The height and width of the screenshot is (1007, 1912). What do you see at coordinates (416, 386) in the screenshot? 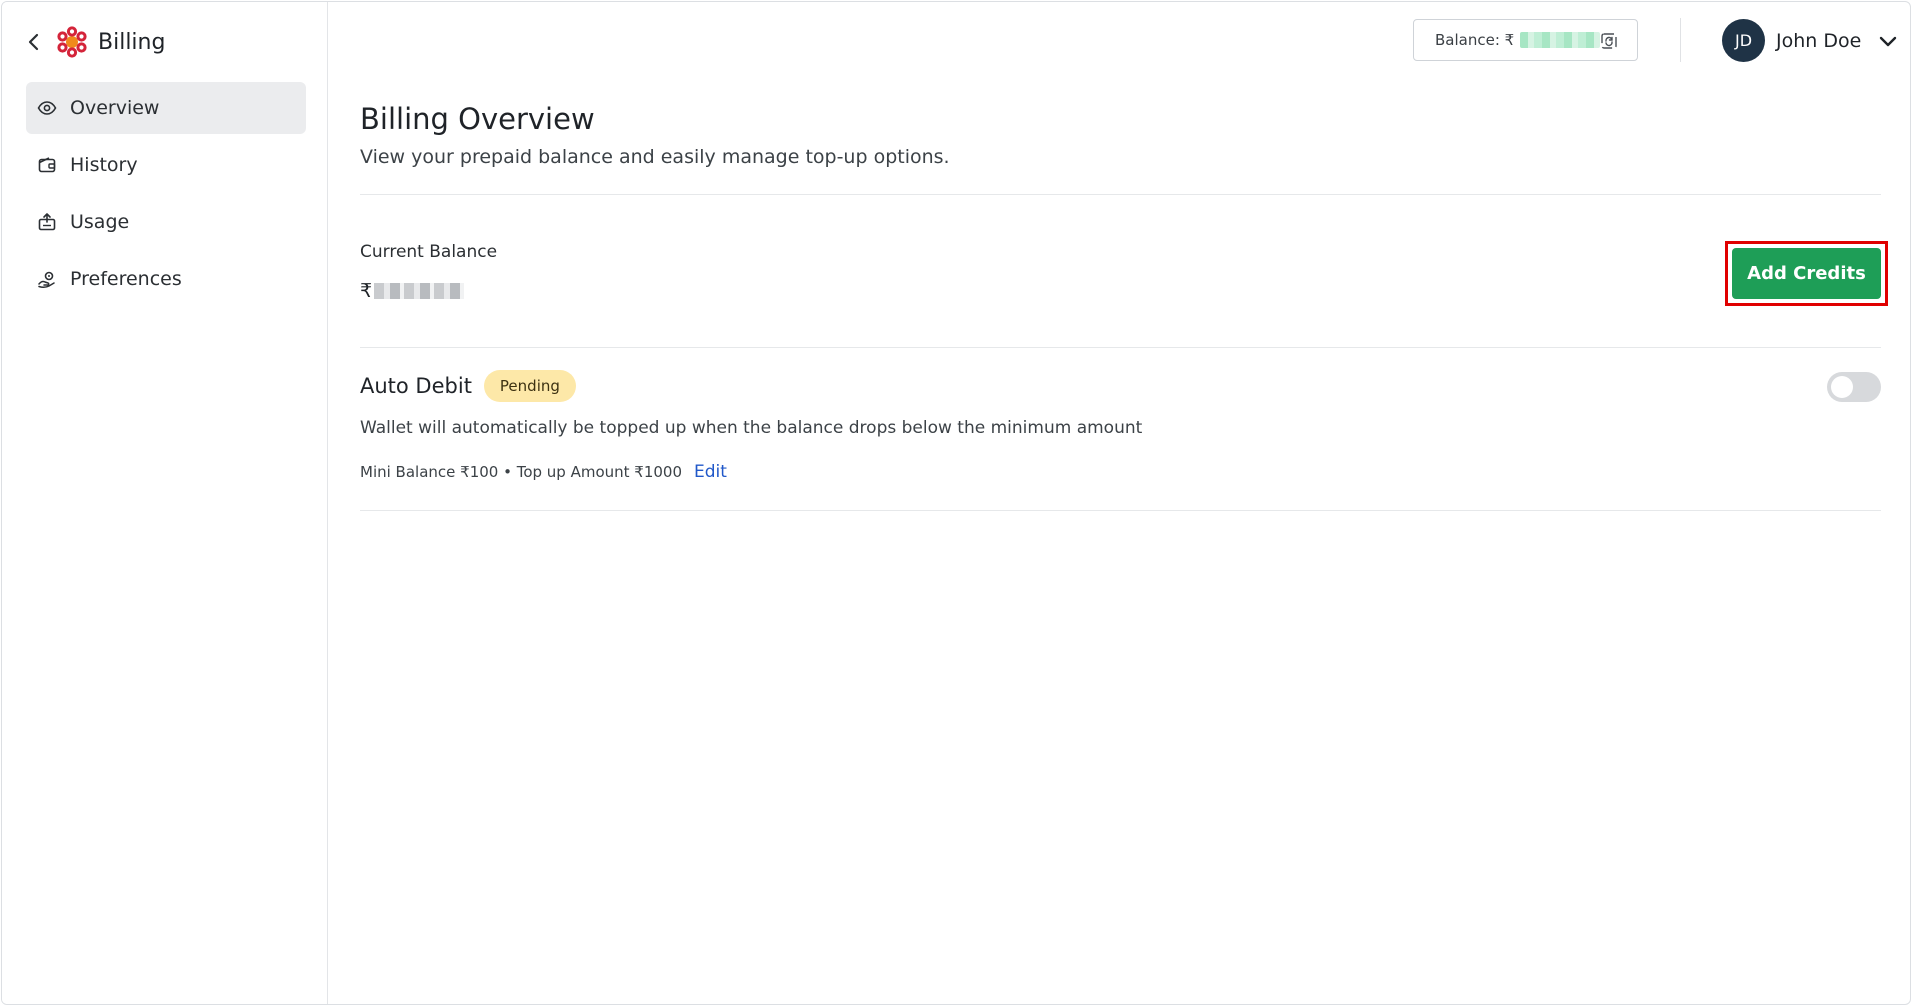
I see `auto-debit-title: Auto Debit` at bounding box center [416, 386].